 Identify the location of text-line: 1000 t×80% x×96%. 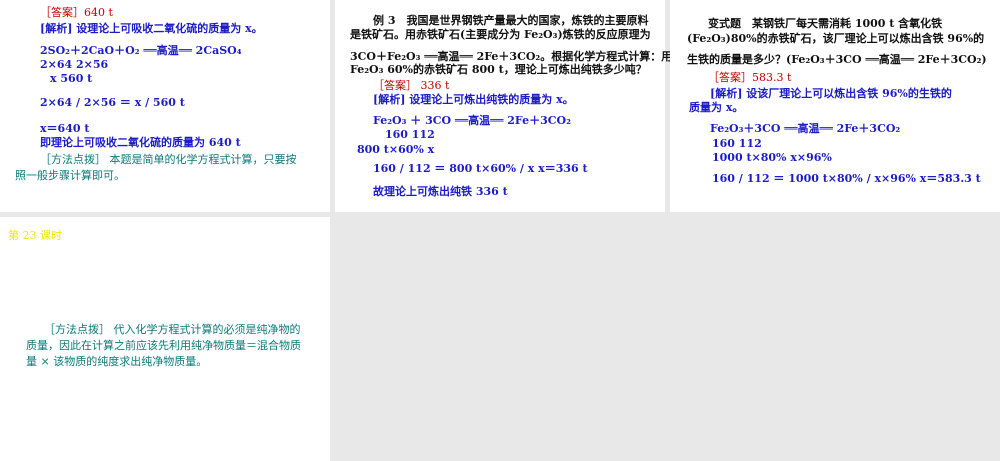
(772, 157).